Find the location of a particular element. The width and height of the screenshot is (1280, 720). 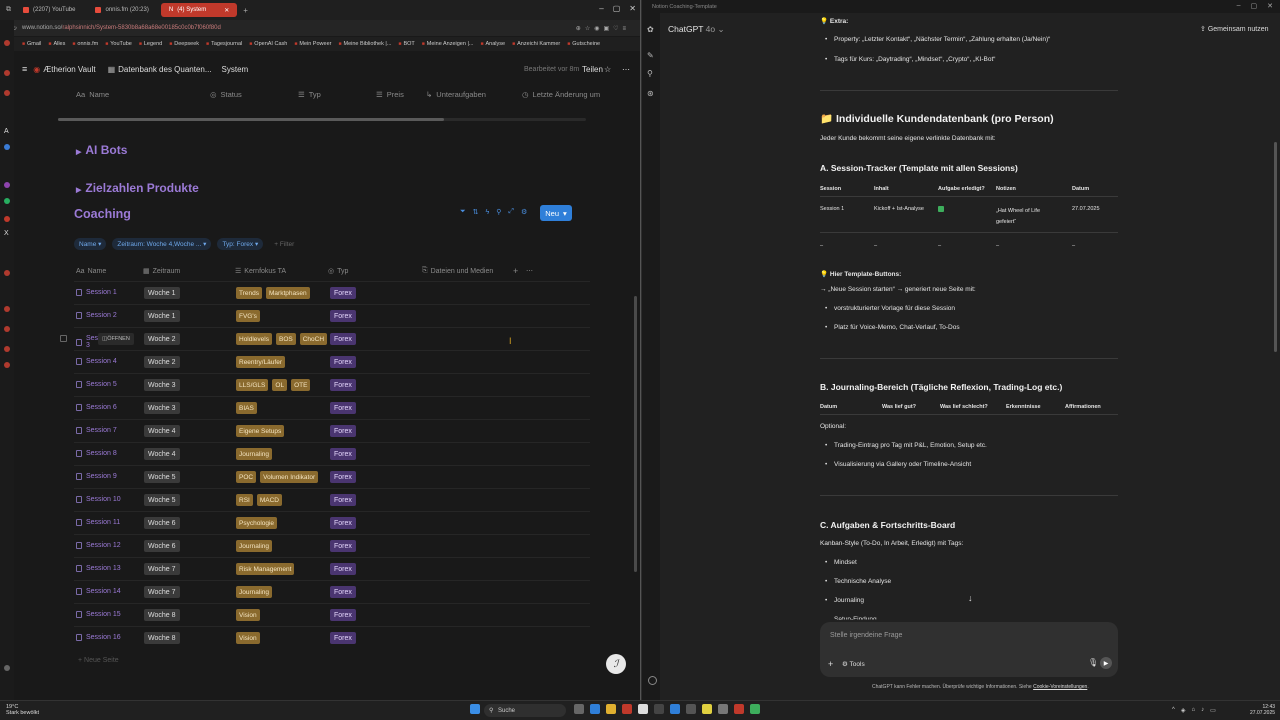

row-name: Session 8 is located at coordinates (96, 453).